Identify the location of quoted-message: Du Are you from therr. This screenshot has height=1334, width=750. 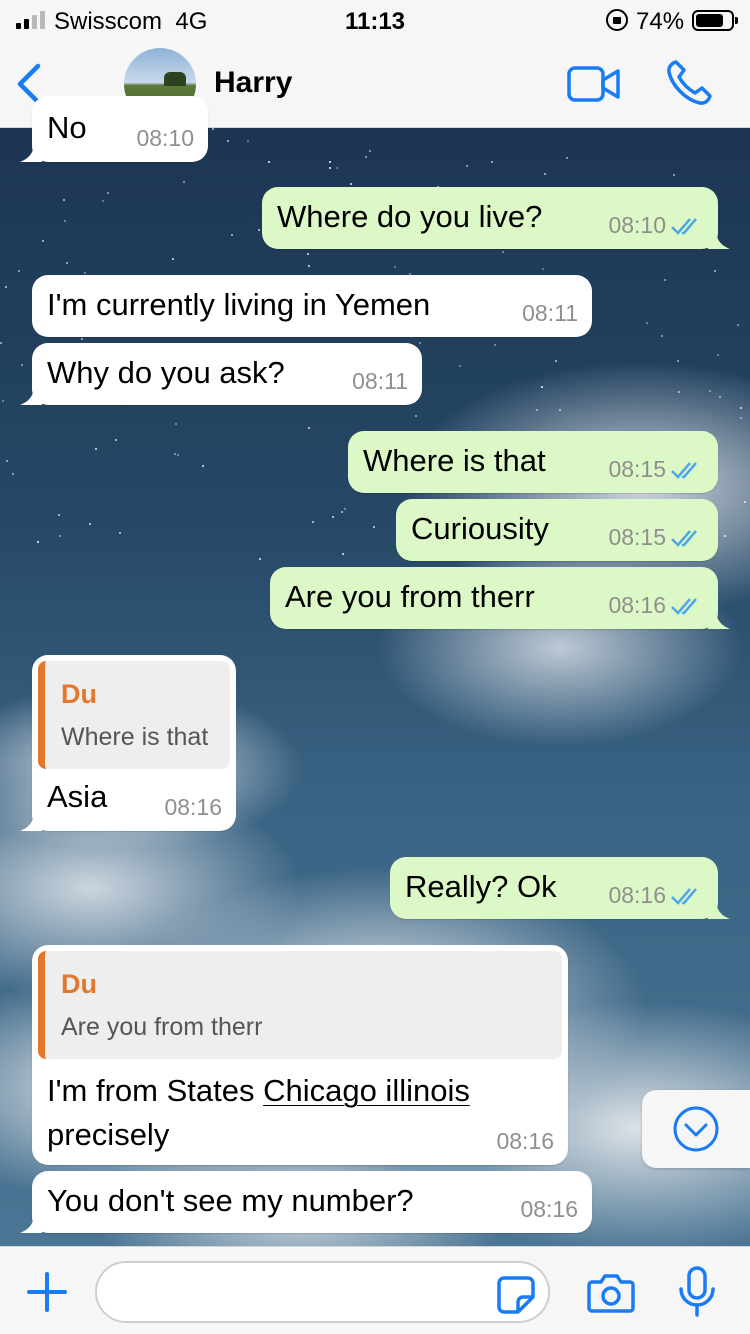
(300, 1005).